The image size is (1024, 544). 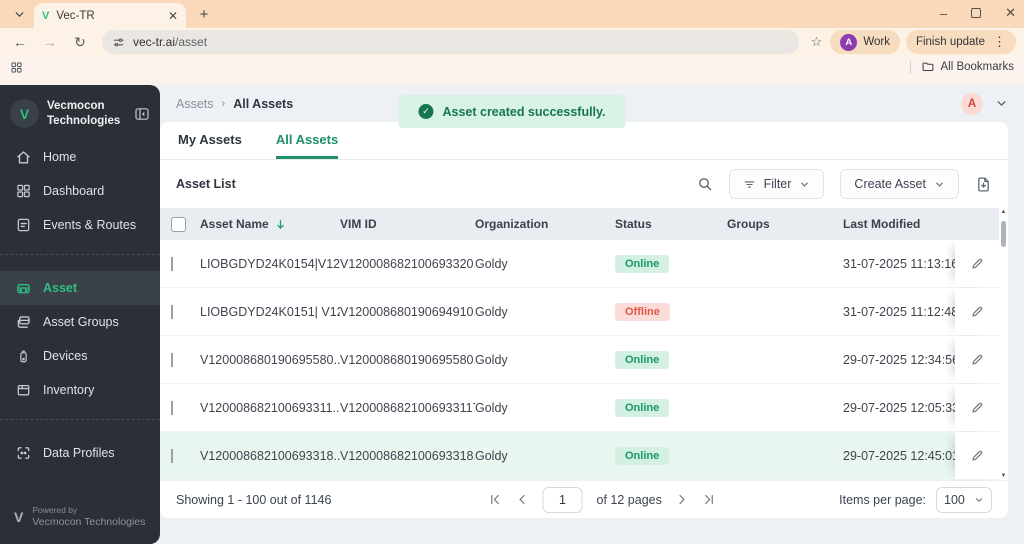 What do you see at coordinates (80, 288) in the screenshot?
I see `sidebar-item-asset: Asset` at bounding box center [80, 288].